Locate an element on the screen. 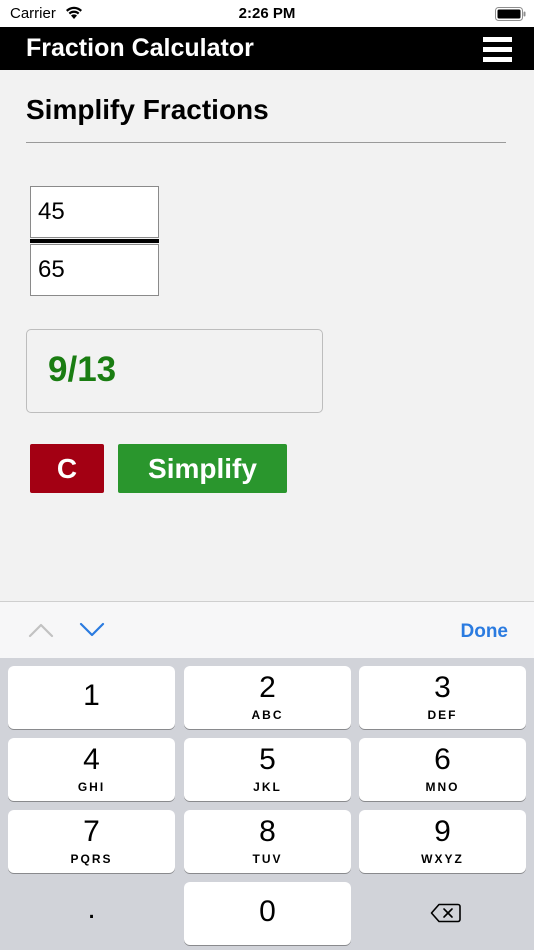 This screenshot has width=534, height=950. backspace-icon is located at coordinates (445, 913).